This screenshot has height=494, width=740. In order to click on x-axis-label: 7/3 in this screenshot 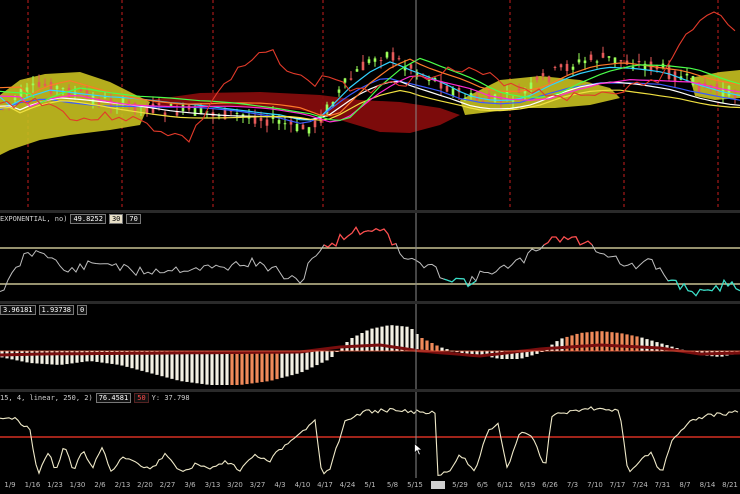, I will do `click(572, 485)`.